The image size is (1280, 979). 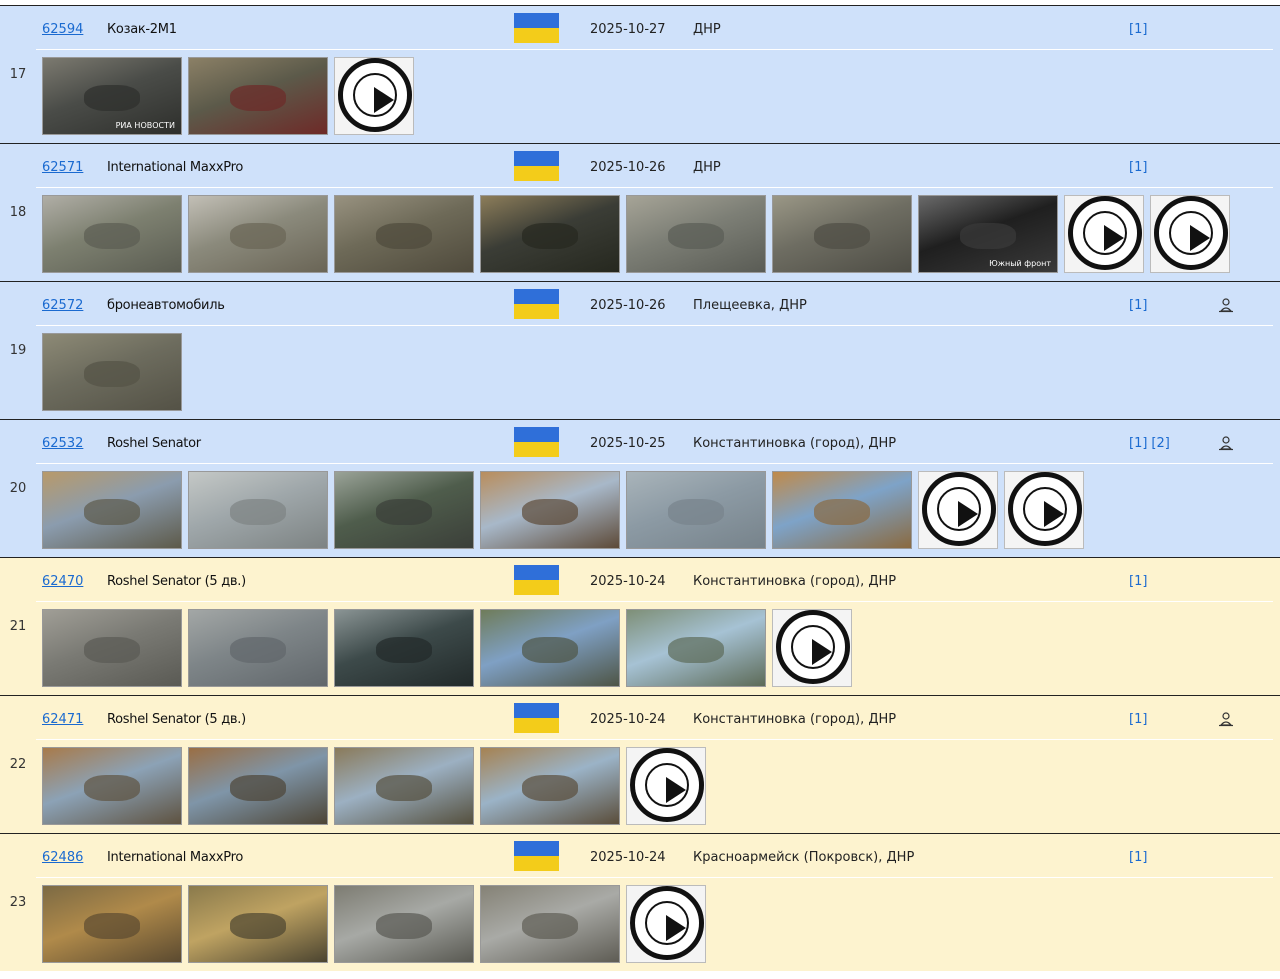 What do you see at coordinates (18, 350) in the screenshot?
I see `row-number: 19` at bounding box center [18, 350].